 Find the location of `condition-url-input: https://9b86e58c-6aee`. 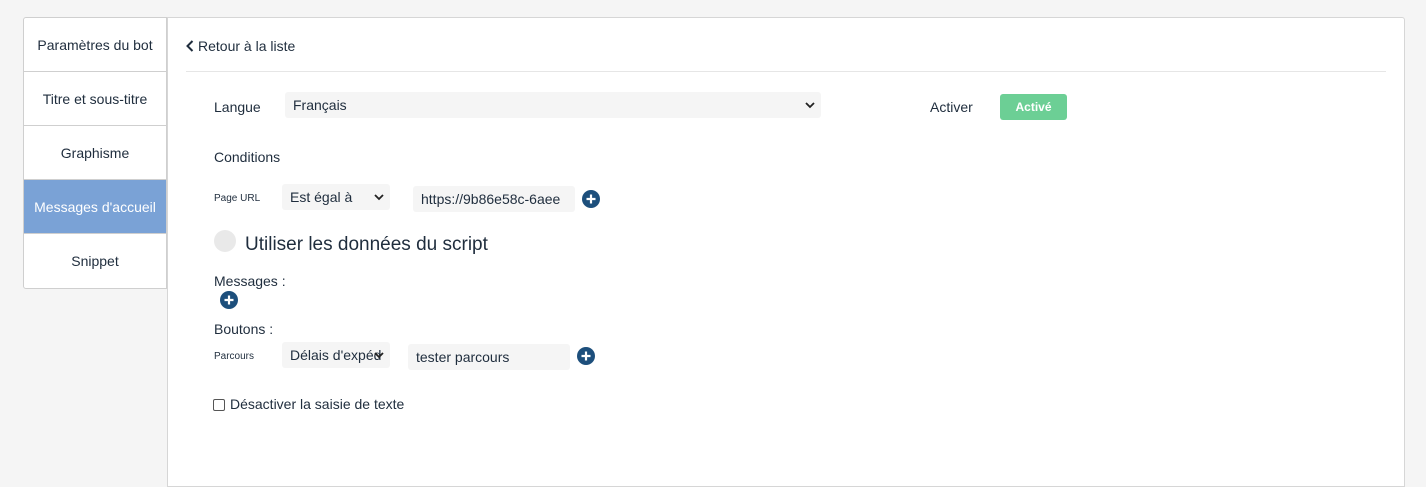

condition-url-input: https://9b86e58c-6aee is located at coordinates (494, 199).